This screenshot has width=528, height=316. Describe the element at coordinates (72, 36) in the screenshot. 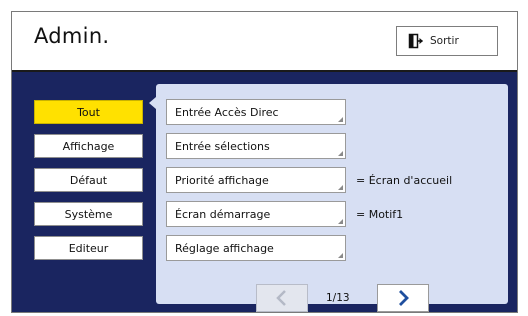

I see `page-title: Admin.` at that location.